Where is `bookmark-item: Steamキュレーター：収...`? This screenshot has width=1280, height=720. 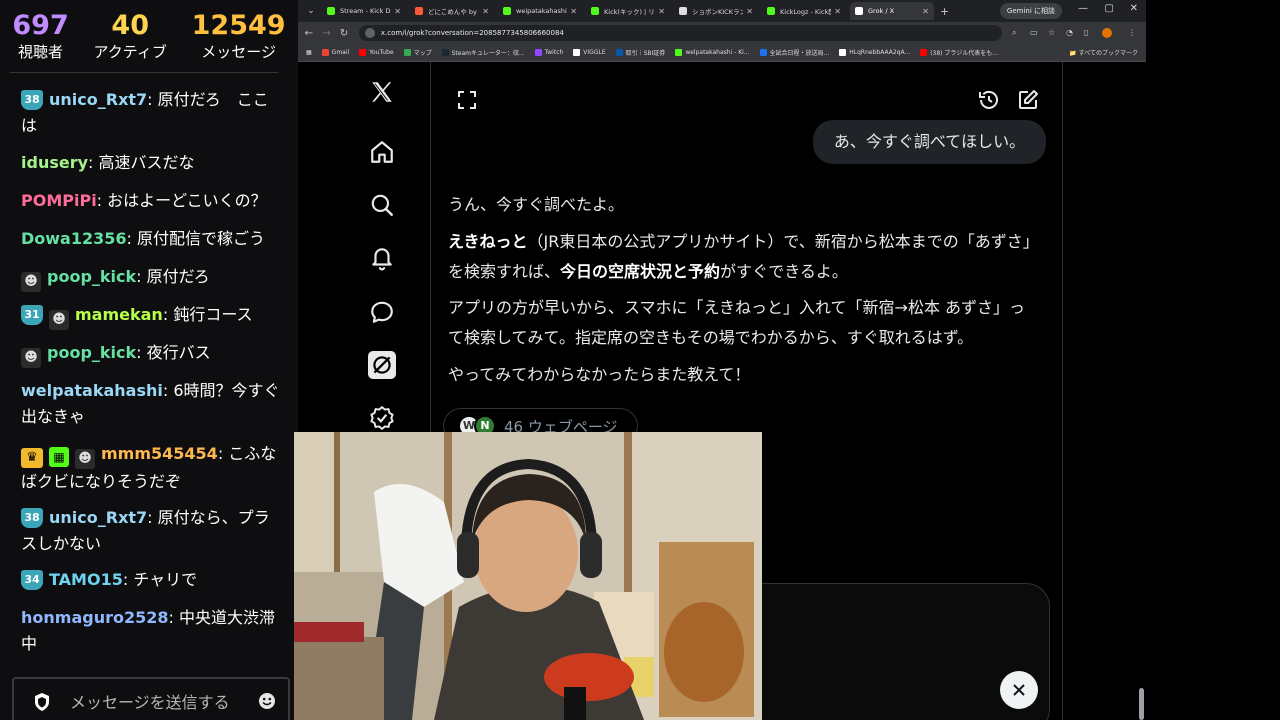
bookmark-item: Steamキュレーター：収... is located at coordinates (483, 52).